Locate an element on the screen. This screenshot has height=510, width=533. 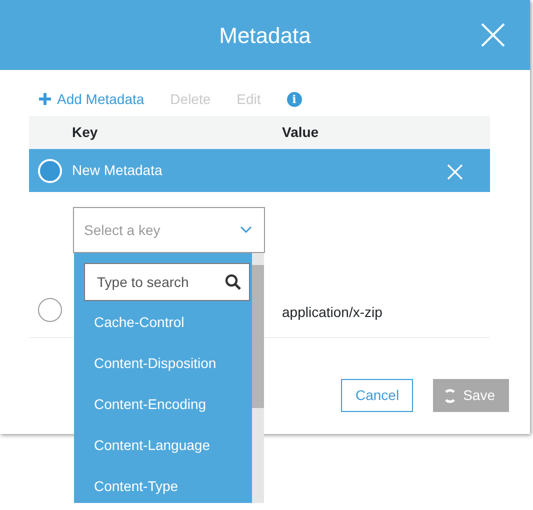
key-select: Select a key is located at coordinates (169, 230).